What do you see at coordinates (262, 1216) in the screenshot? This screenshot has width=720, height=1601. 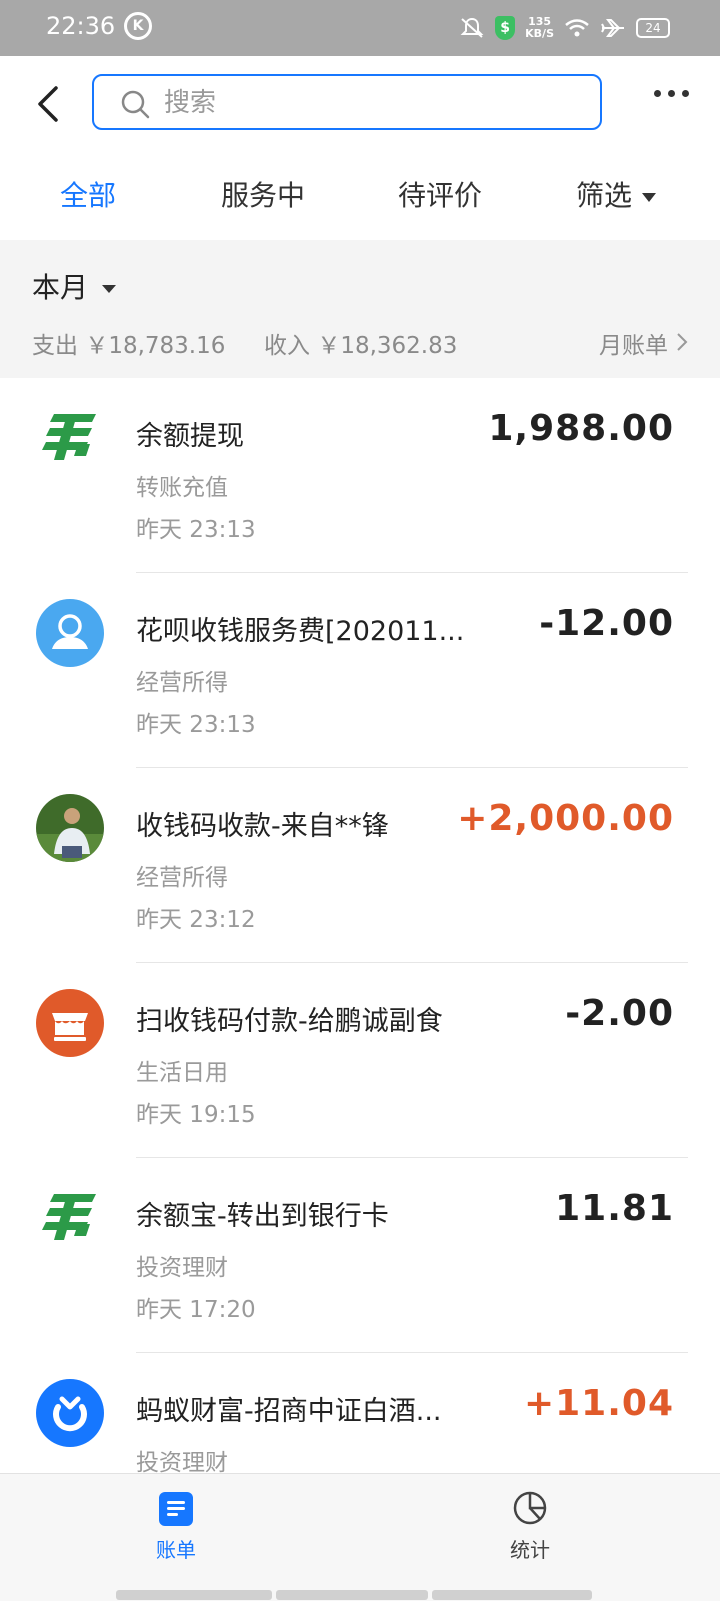 I see `transaction-title: 余额宝-转出到银行卡` at bounding box center [262, 1216].